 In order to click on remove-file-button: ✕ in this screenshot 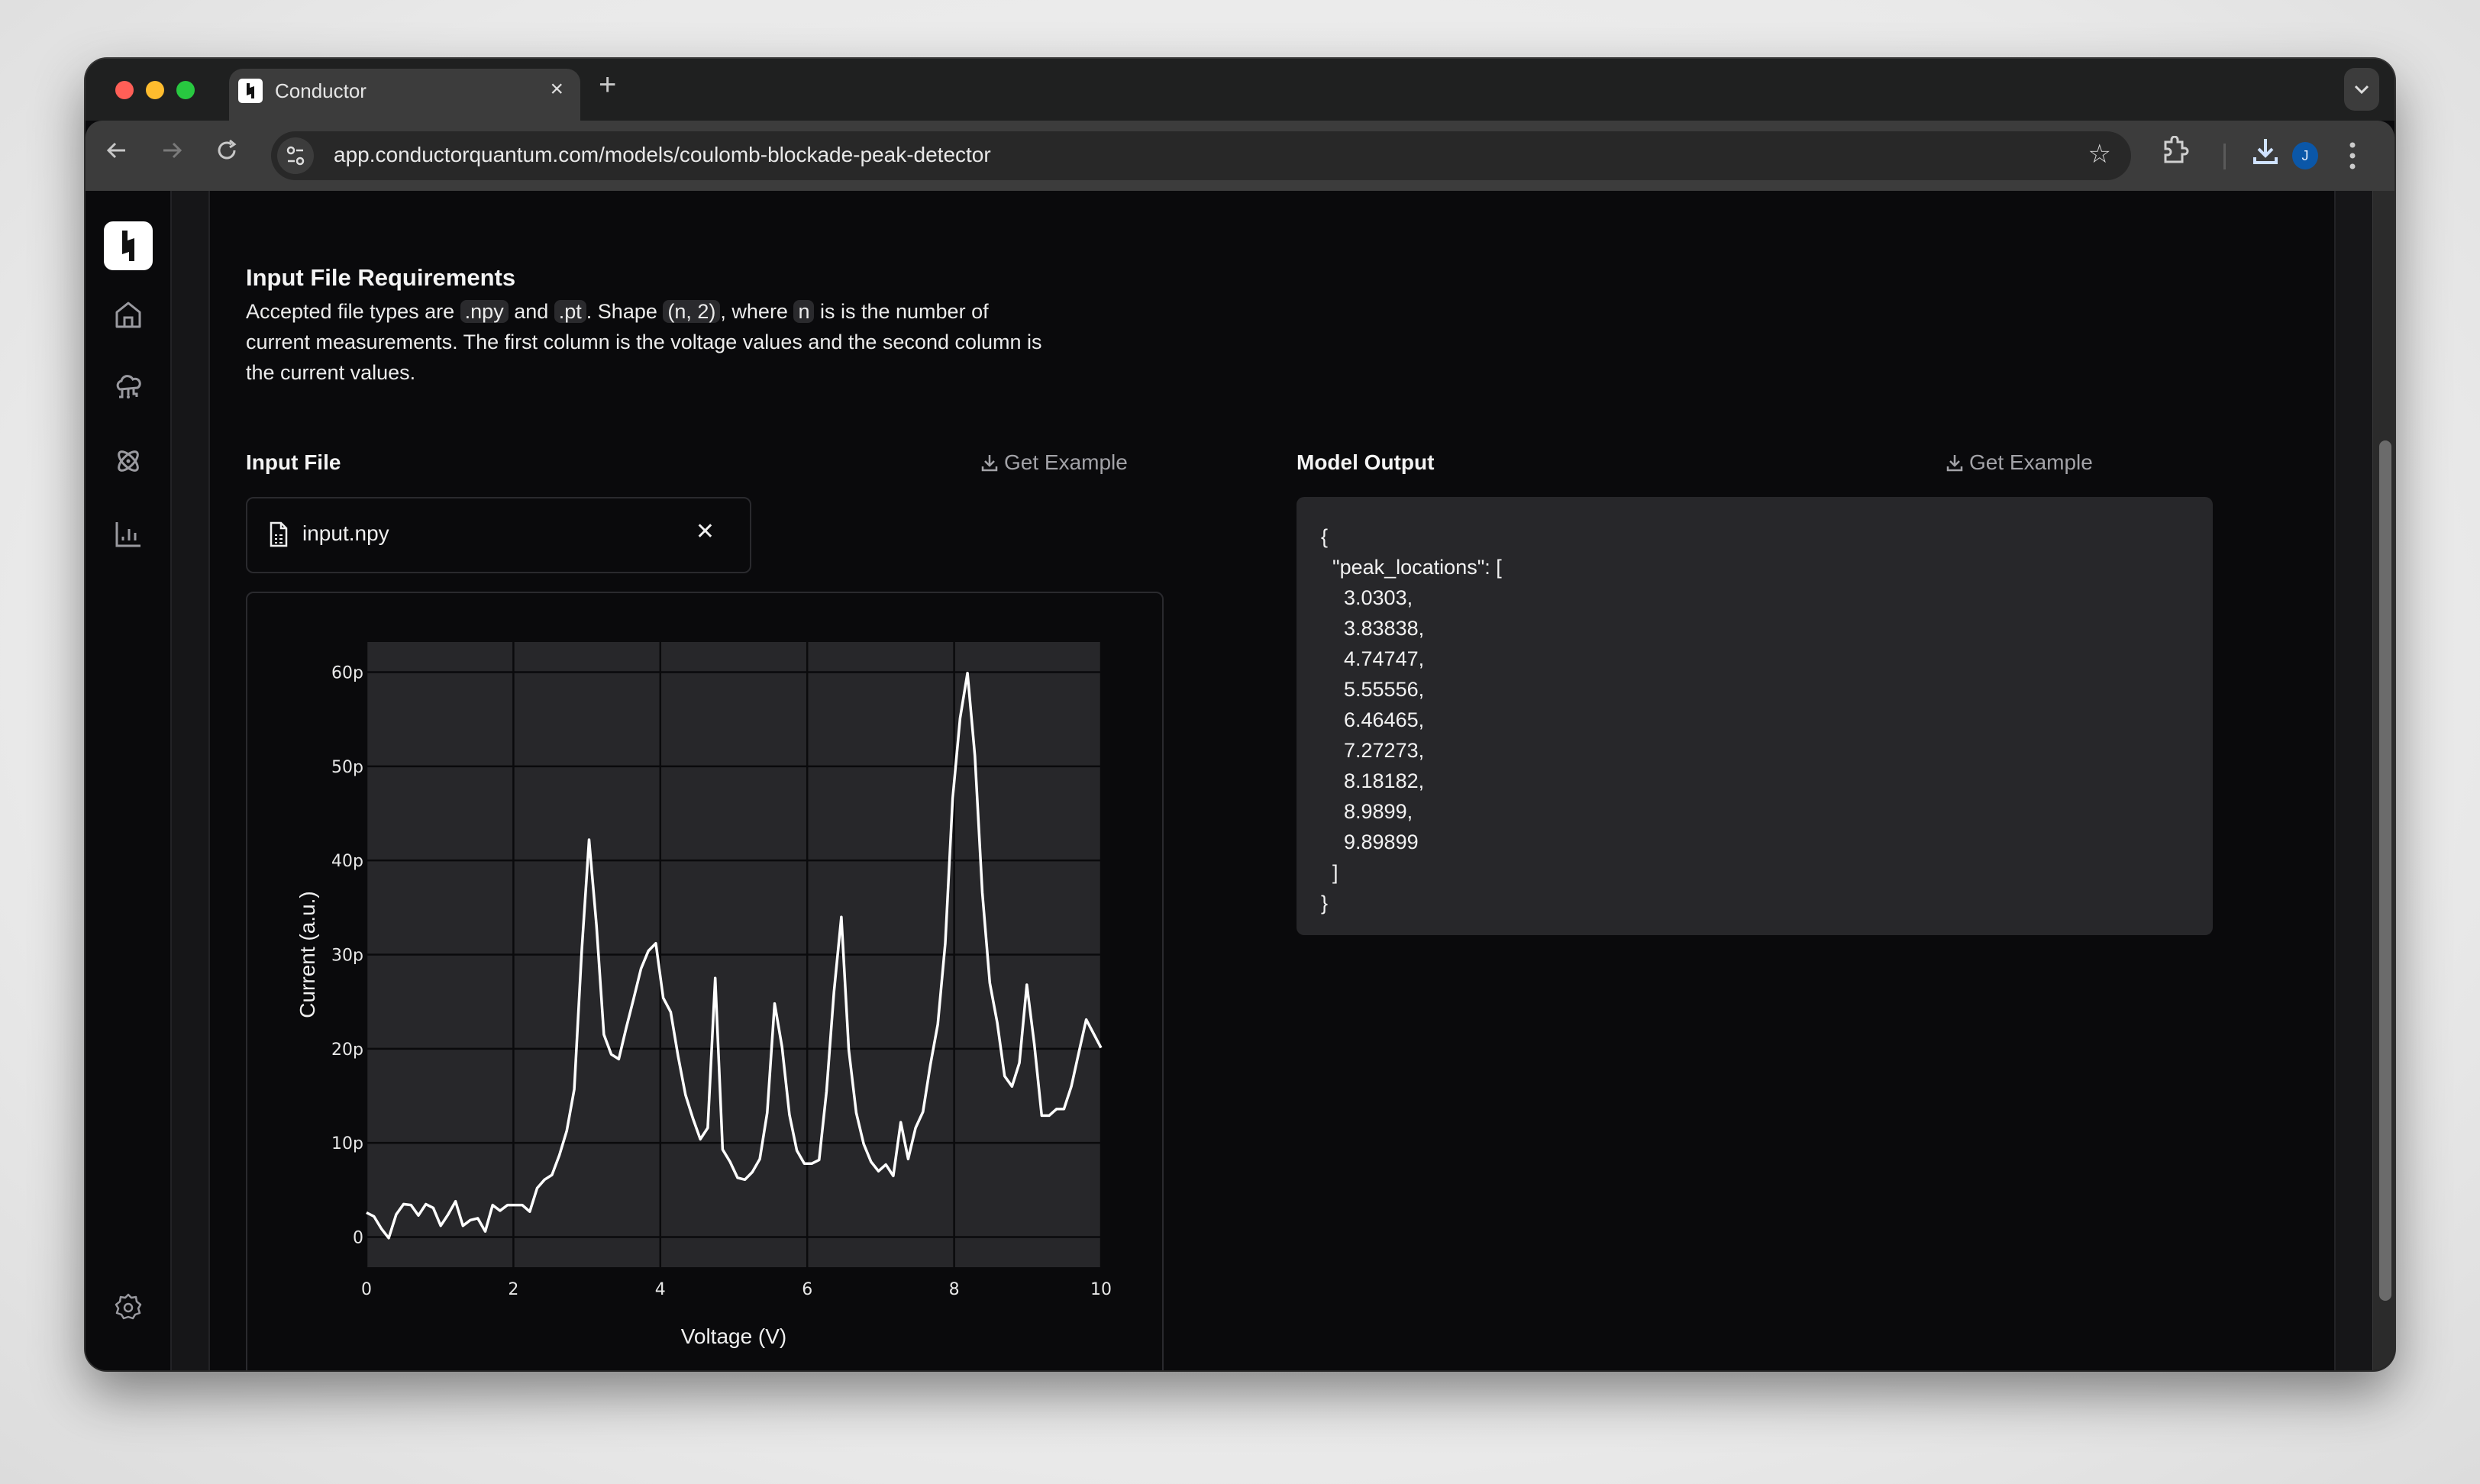, I will do `click(705, 531)`.